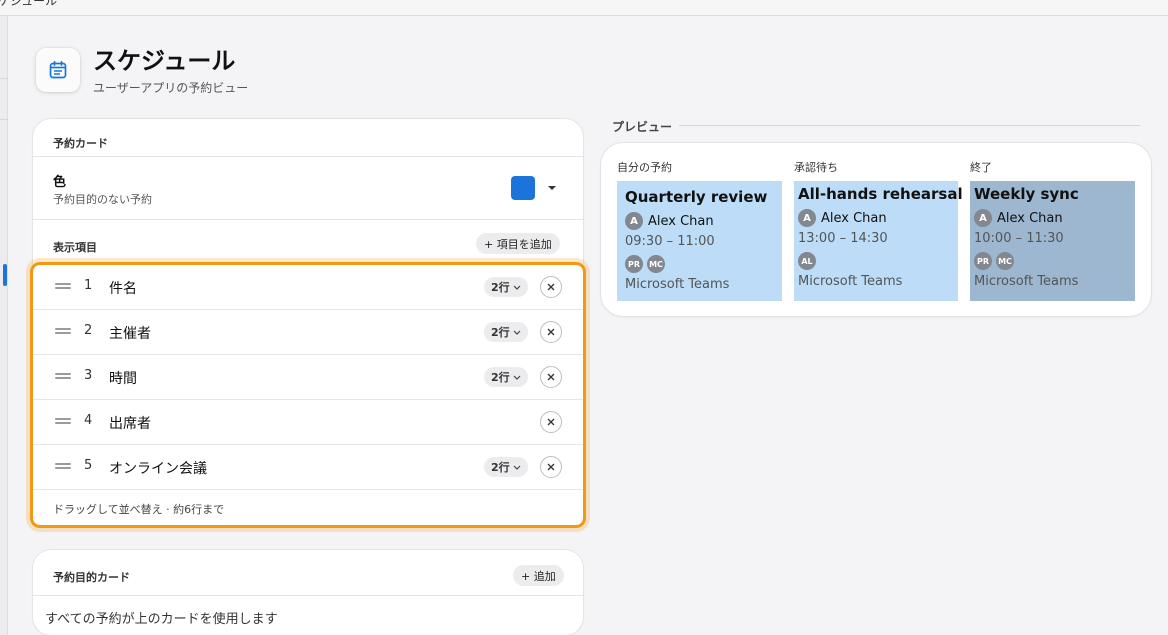  I want to click on avatar: AL, so click(807, 261).